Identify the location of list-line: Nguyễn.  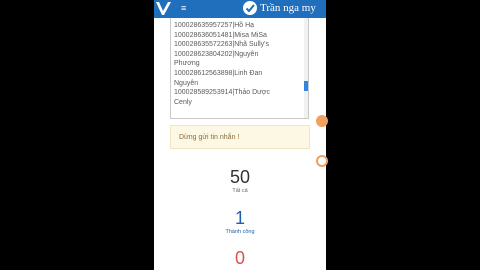
(186, 83).